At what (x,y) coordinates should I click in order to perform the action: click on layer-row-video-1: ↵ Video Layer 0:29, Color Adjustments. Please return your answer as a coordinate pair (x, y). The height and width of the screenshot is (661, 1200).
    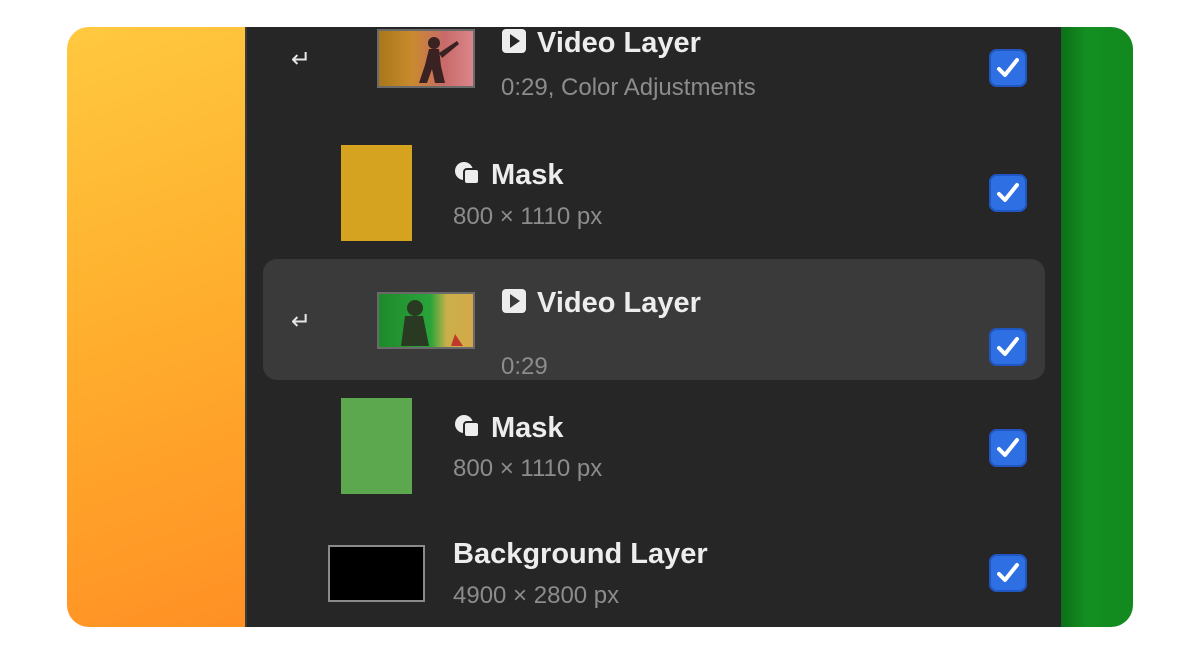
    Looking at the image, I should click on (654, 86).